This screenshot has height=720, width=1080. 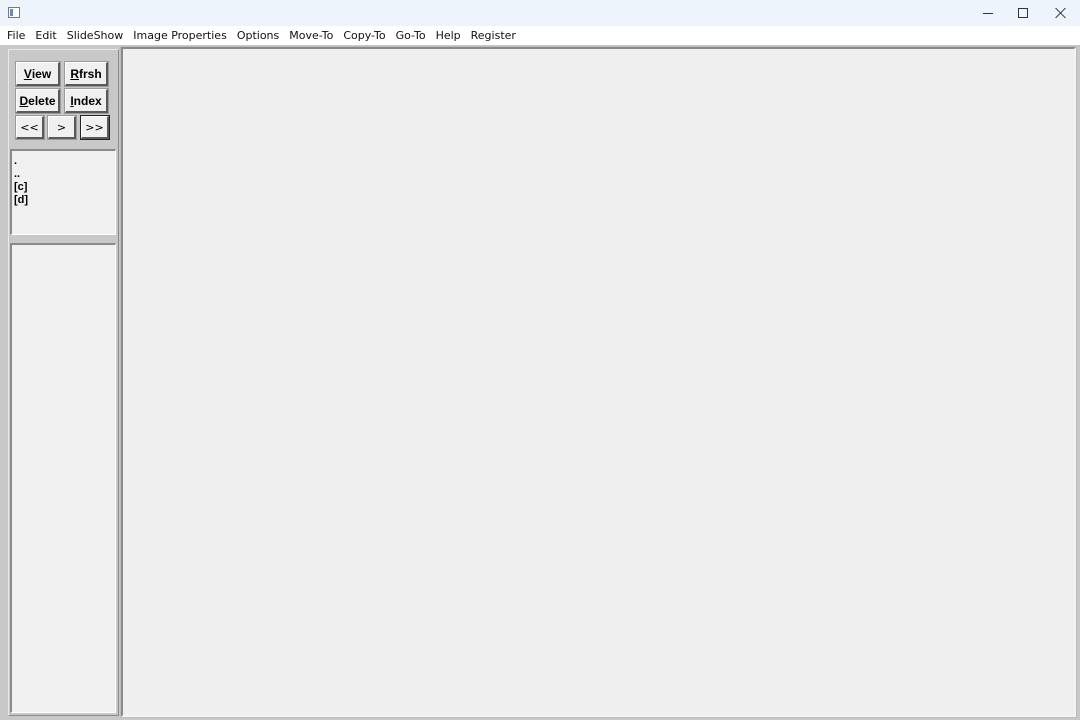 I want to click on directory-list: . .. [c] [d], so click(x=63, y=192).